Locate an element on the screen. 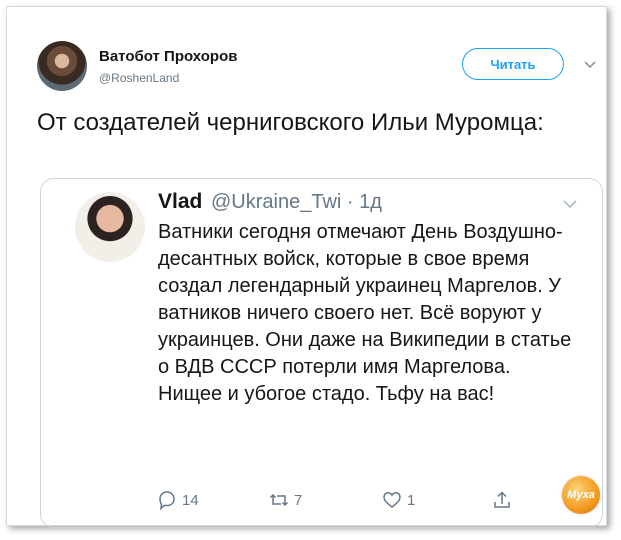 This screenshot has height=540, width=621. reply-count: 14 is located at coordinates (190, 500).